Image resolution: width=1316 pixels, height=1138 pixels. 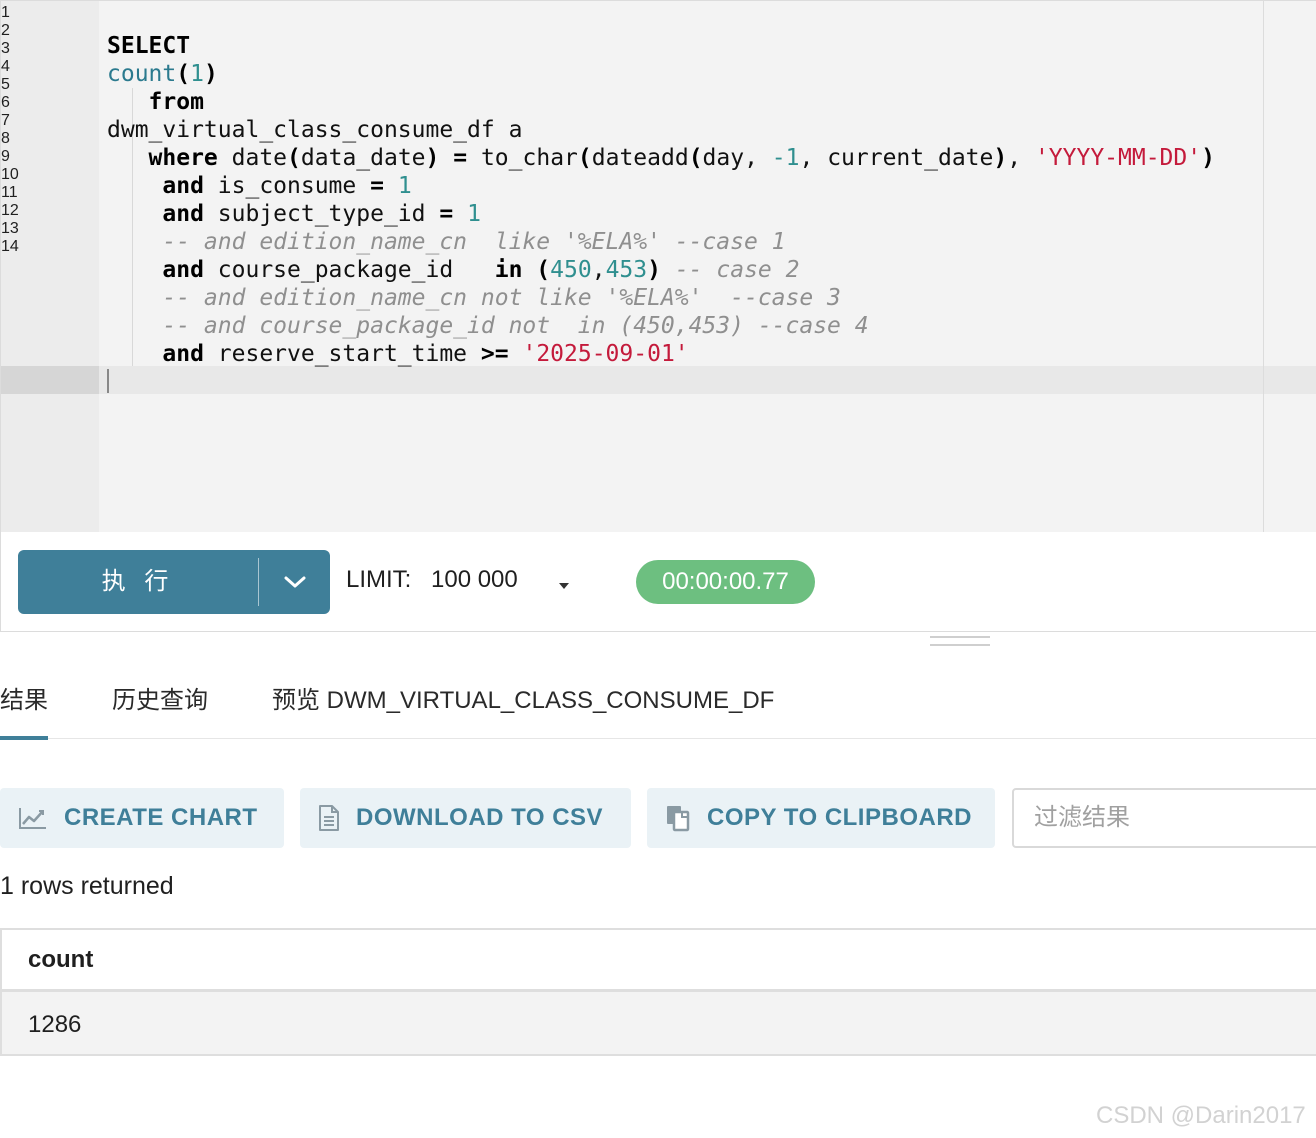 What do you see at coordinates (960, 642) in the screenshot?
I see `resize-handle` at bounding box center [960, 642].